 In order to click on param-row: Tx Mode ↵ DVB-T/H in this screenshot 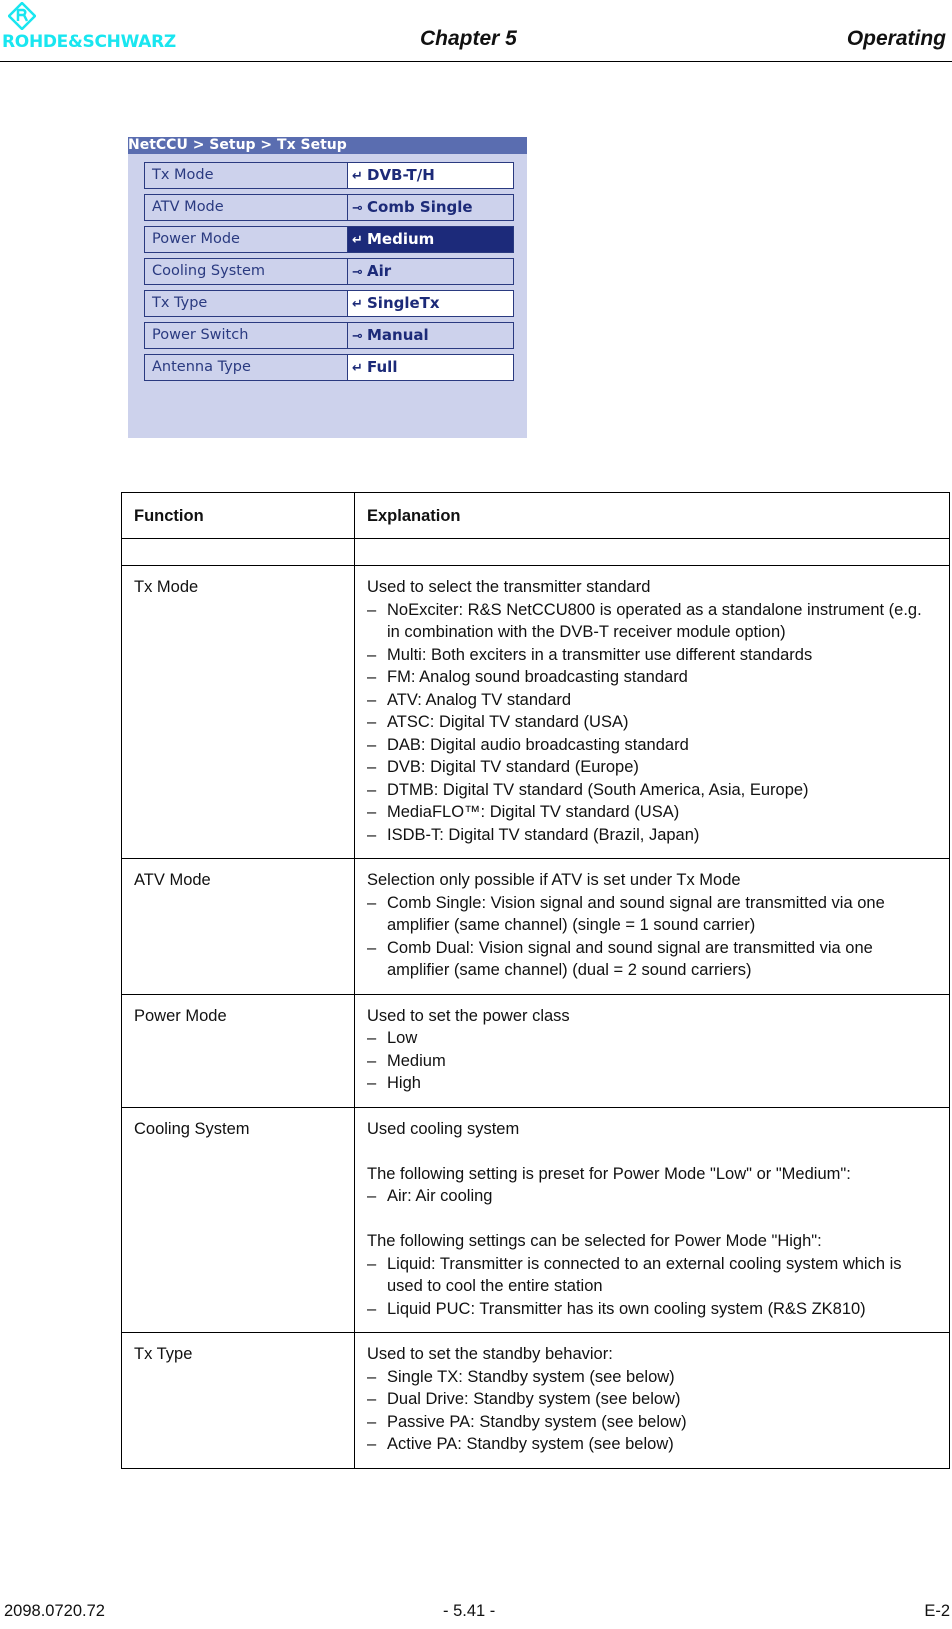, I will do `click(334, 175)`.